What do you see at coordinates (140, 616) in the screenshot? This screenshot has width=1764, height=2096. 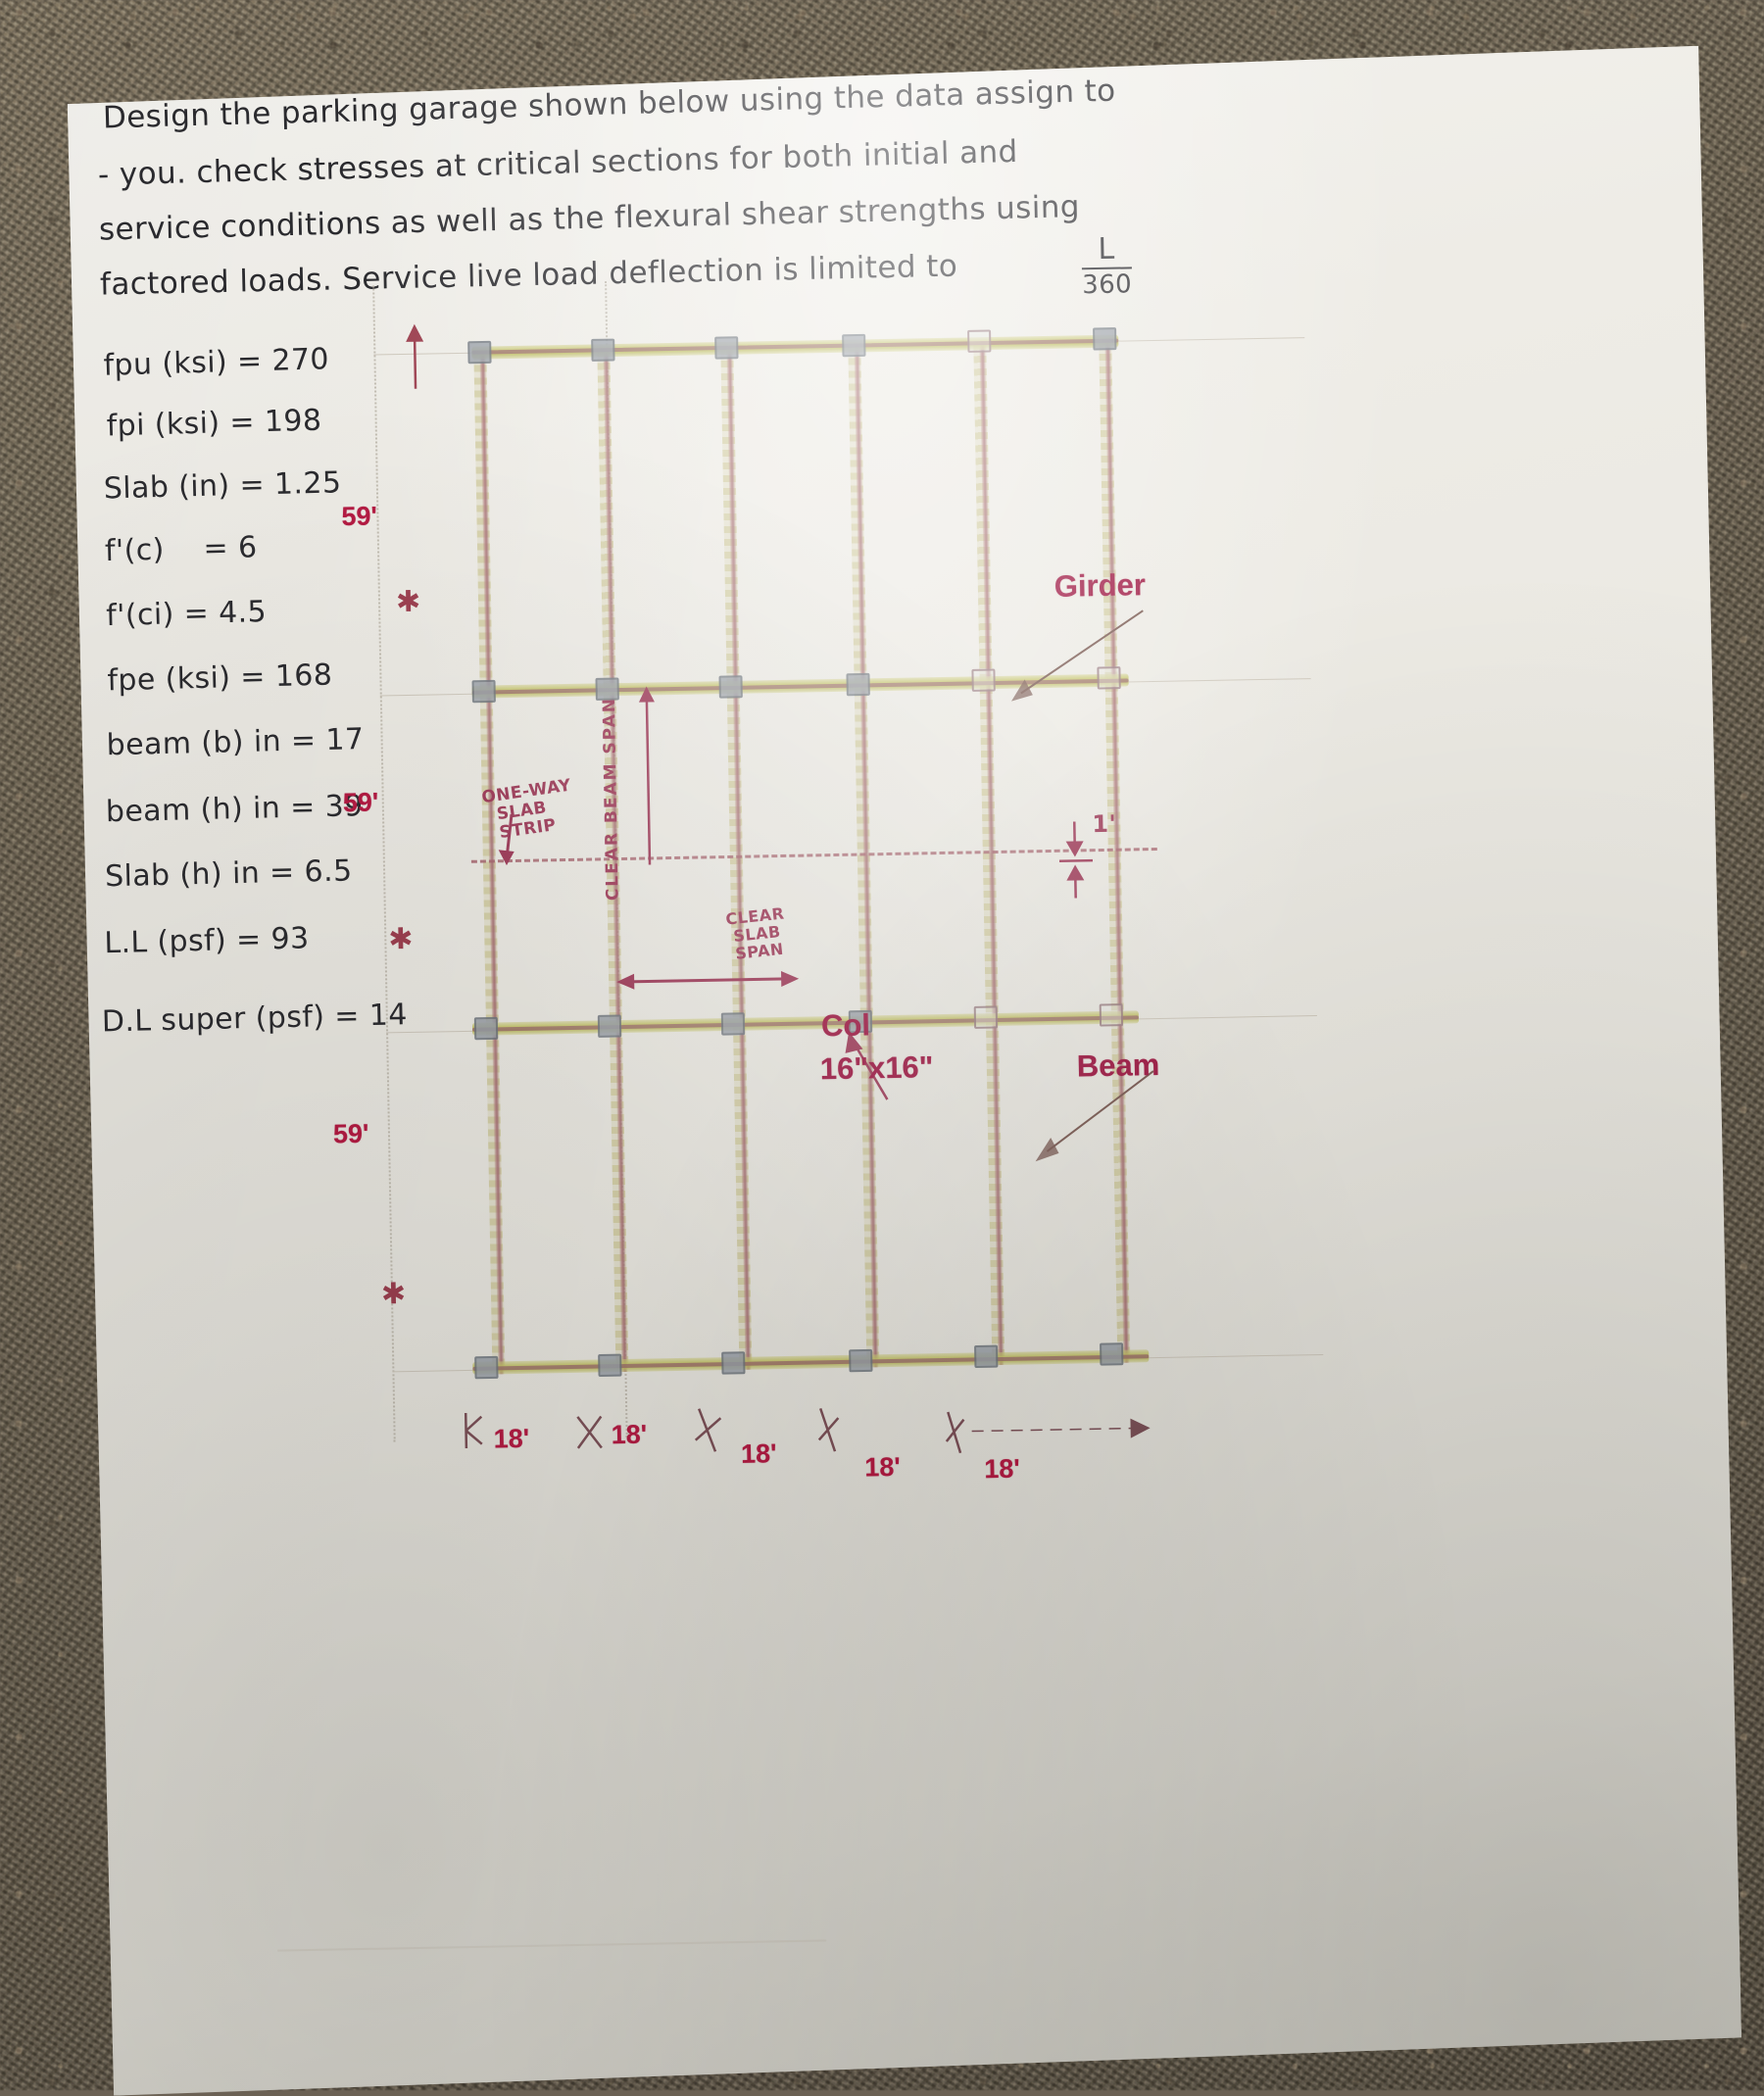 I see `datum-label: f'(ci)` at bounding box center [140, 616].